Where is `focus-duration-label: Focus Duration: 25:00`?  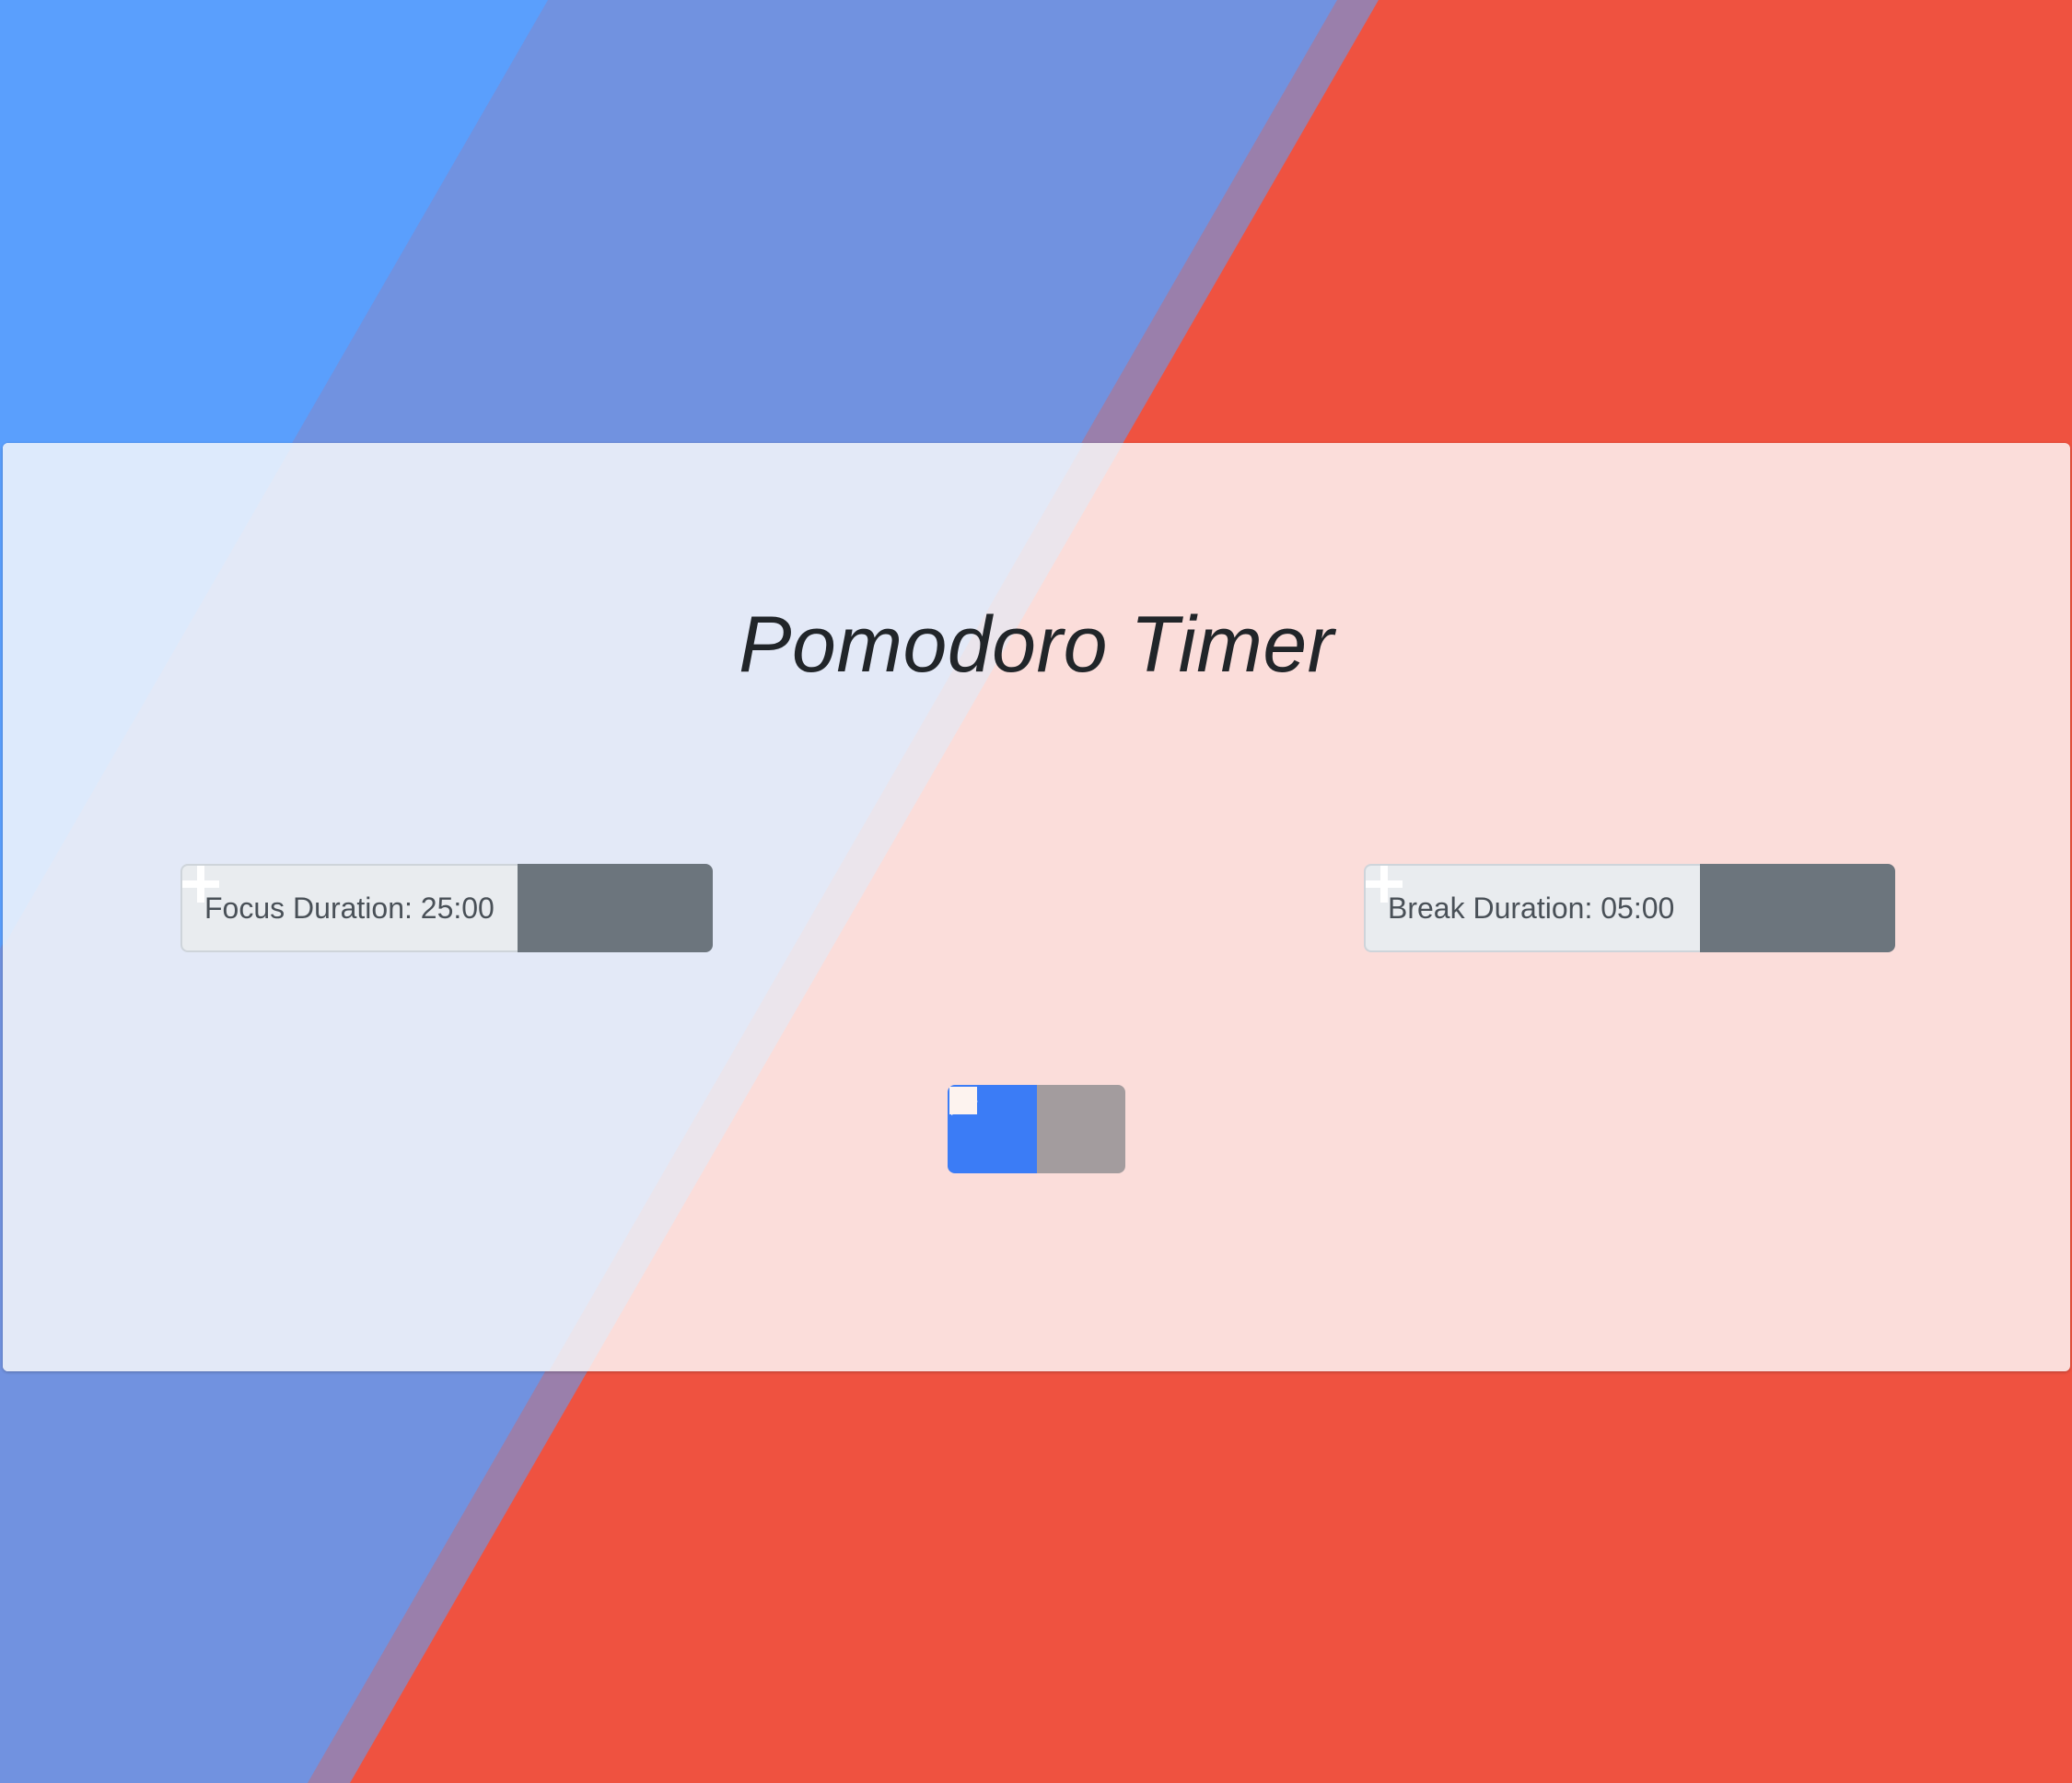 focus-duration-label: Focus Duration: 25:00 is located at coordinates (349, 908).